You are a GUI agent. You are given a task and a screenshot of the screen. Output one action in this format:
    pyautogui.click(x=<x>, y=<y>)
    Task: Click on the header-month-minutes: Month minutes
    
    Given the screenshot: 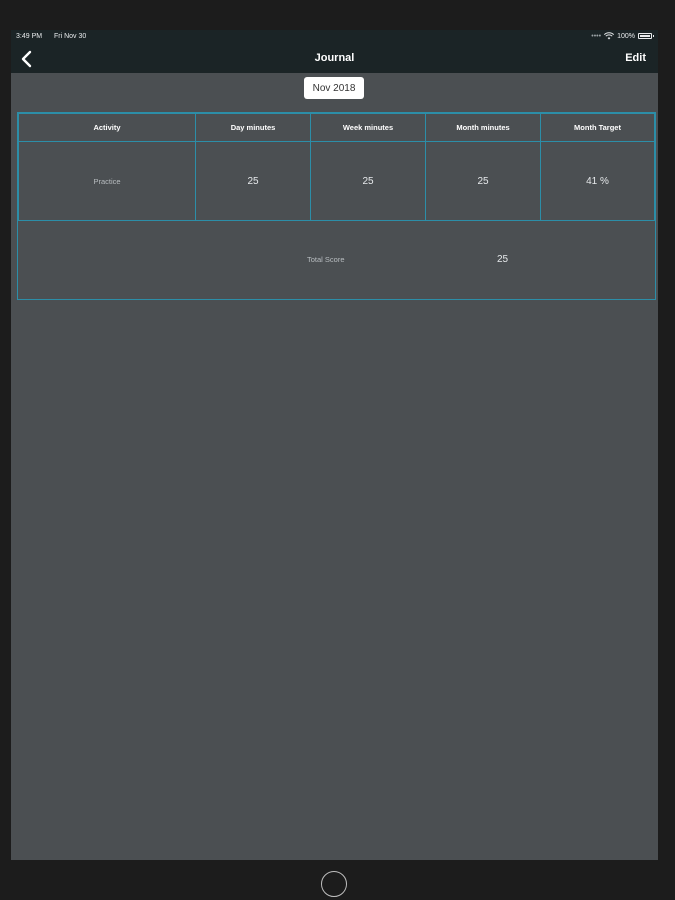 What is the action you would take?
    pyautogui.click(x=483, y=127)
    